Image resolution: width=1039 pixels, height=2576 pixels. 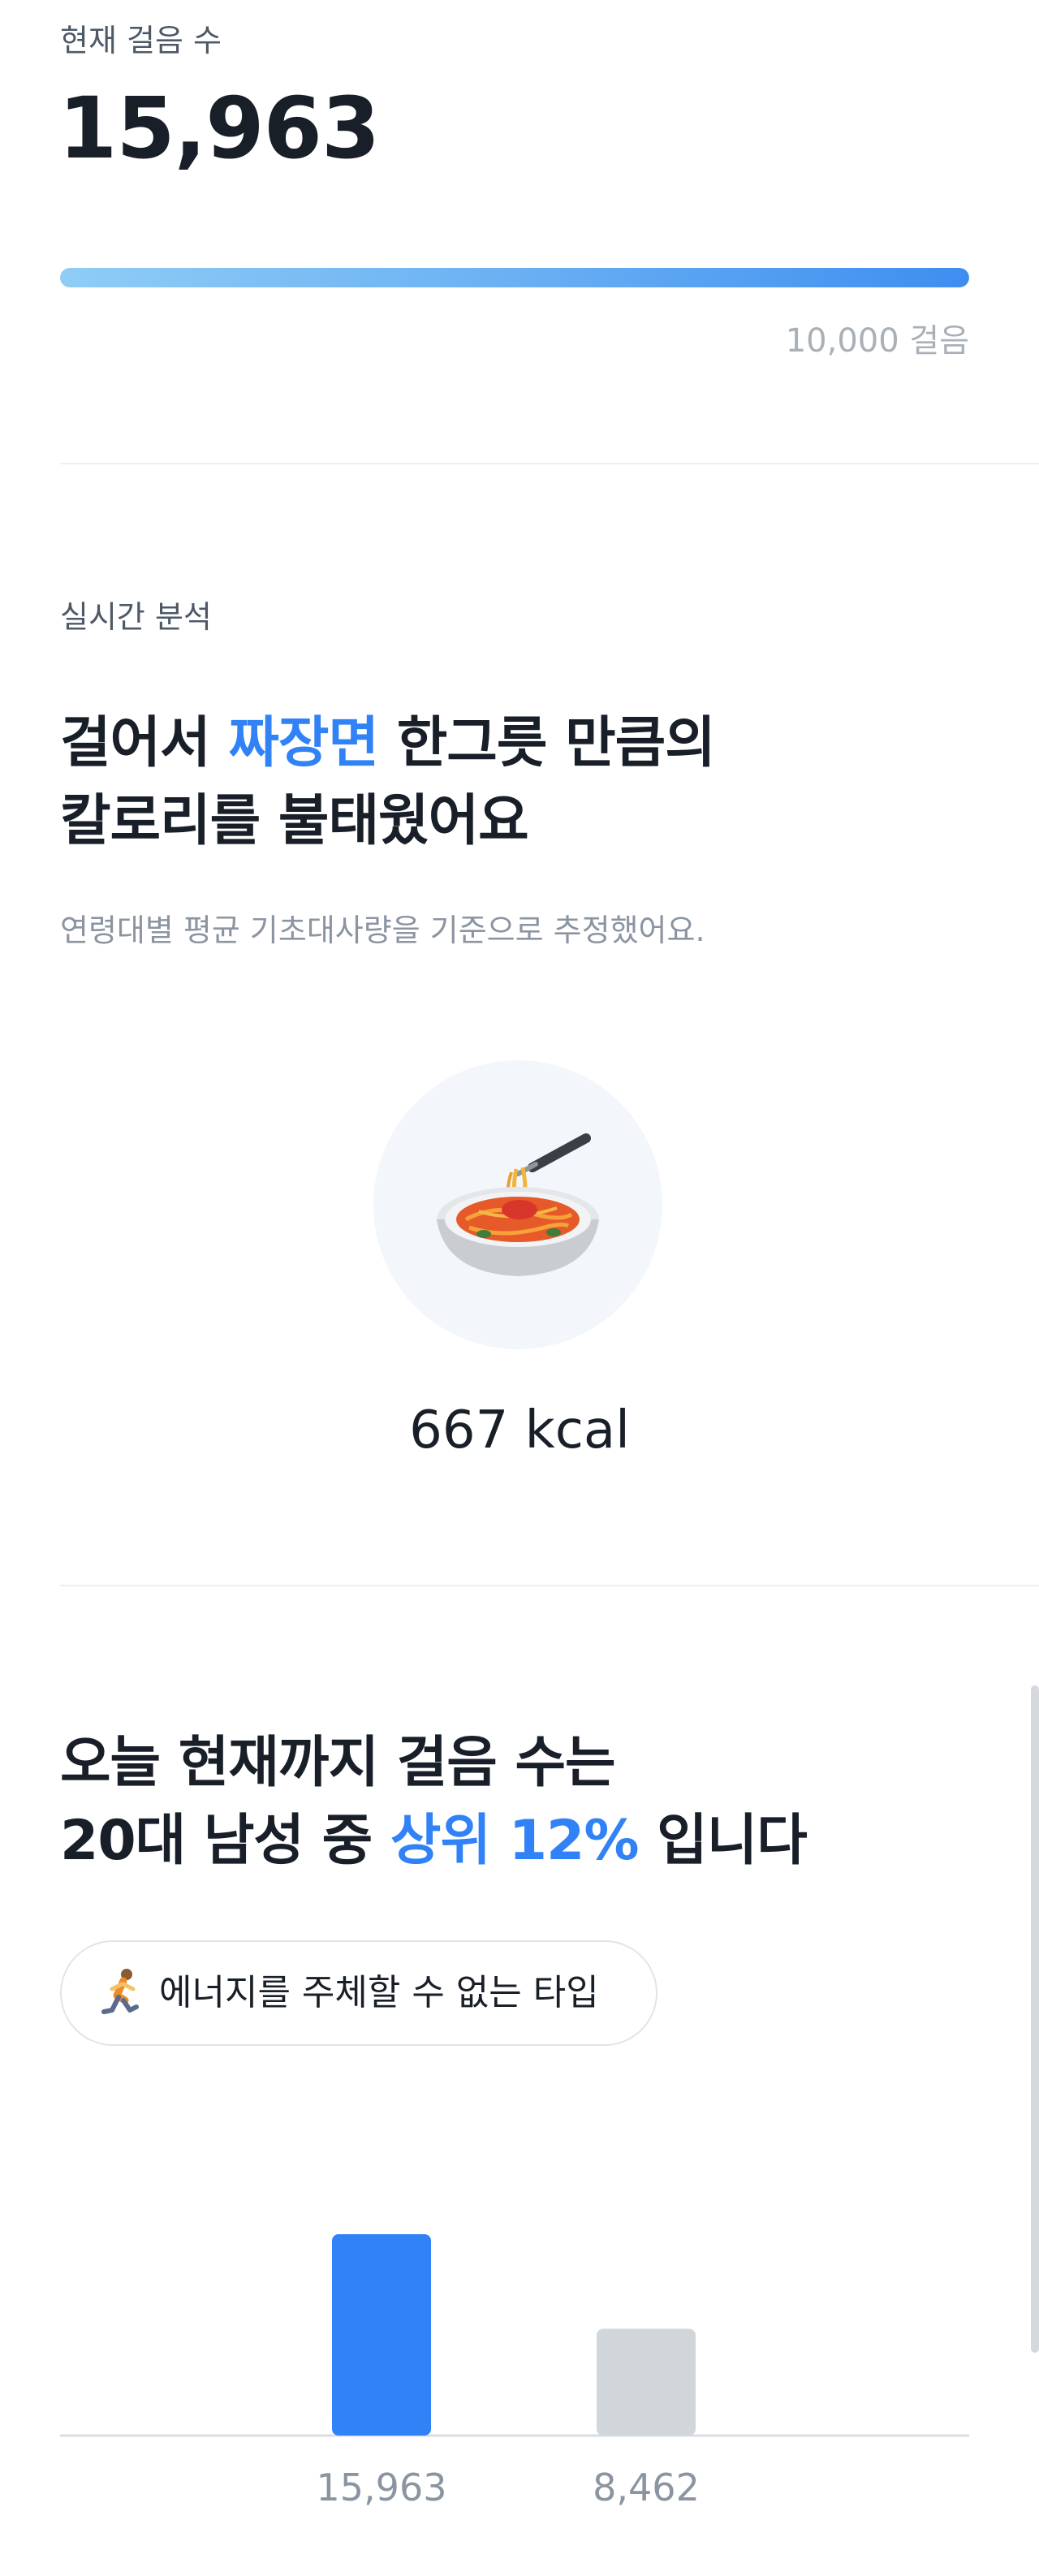 I want to click on running-person-icon, so click(x=120, y=1991).